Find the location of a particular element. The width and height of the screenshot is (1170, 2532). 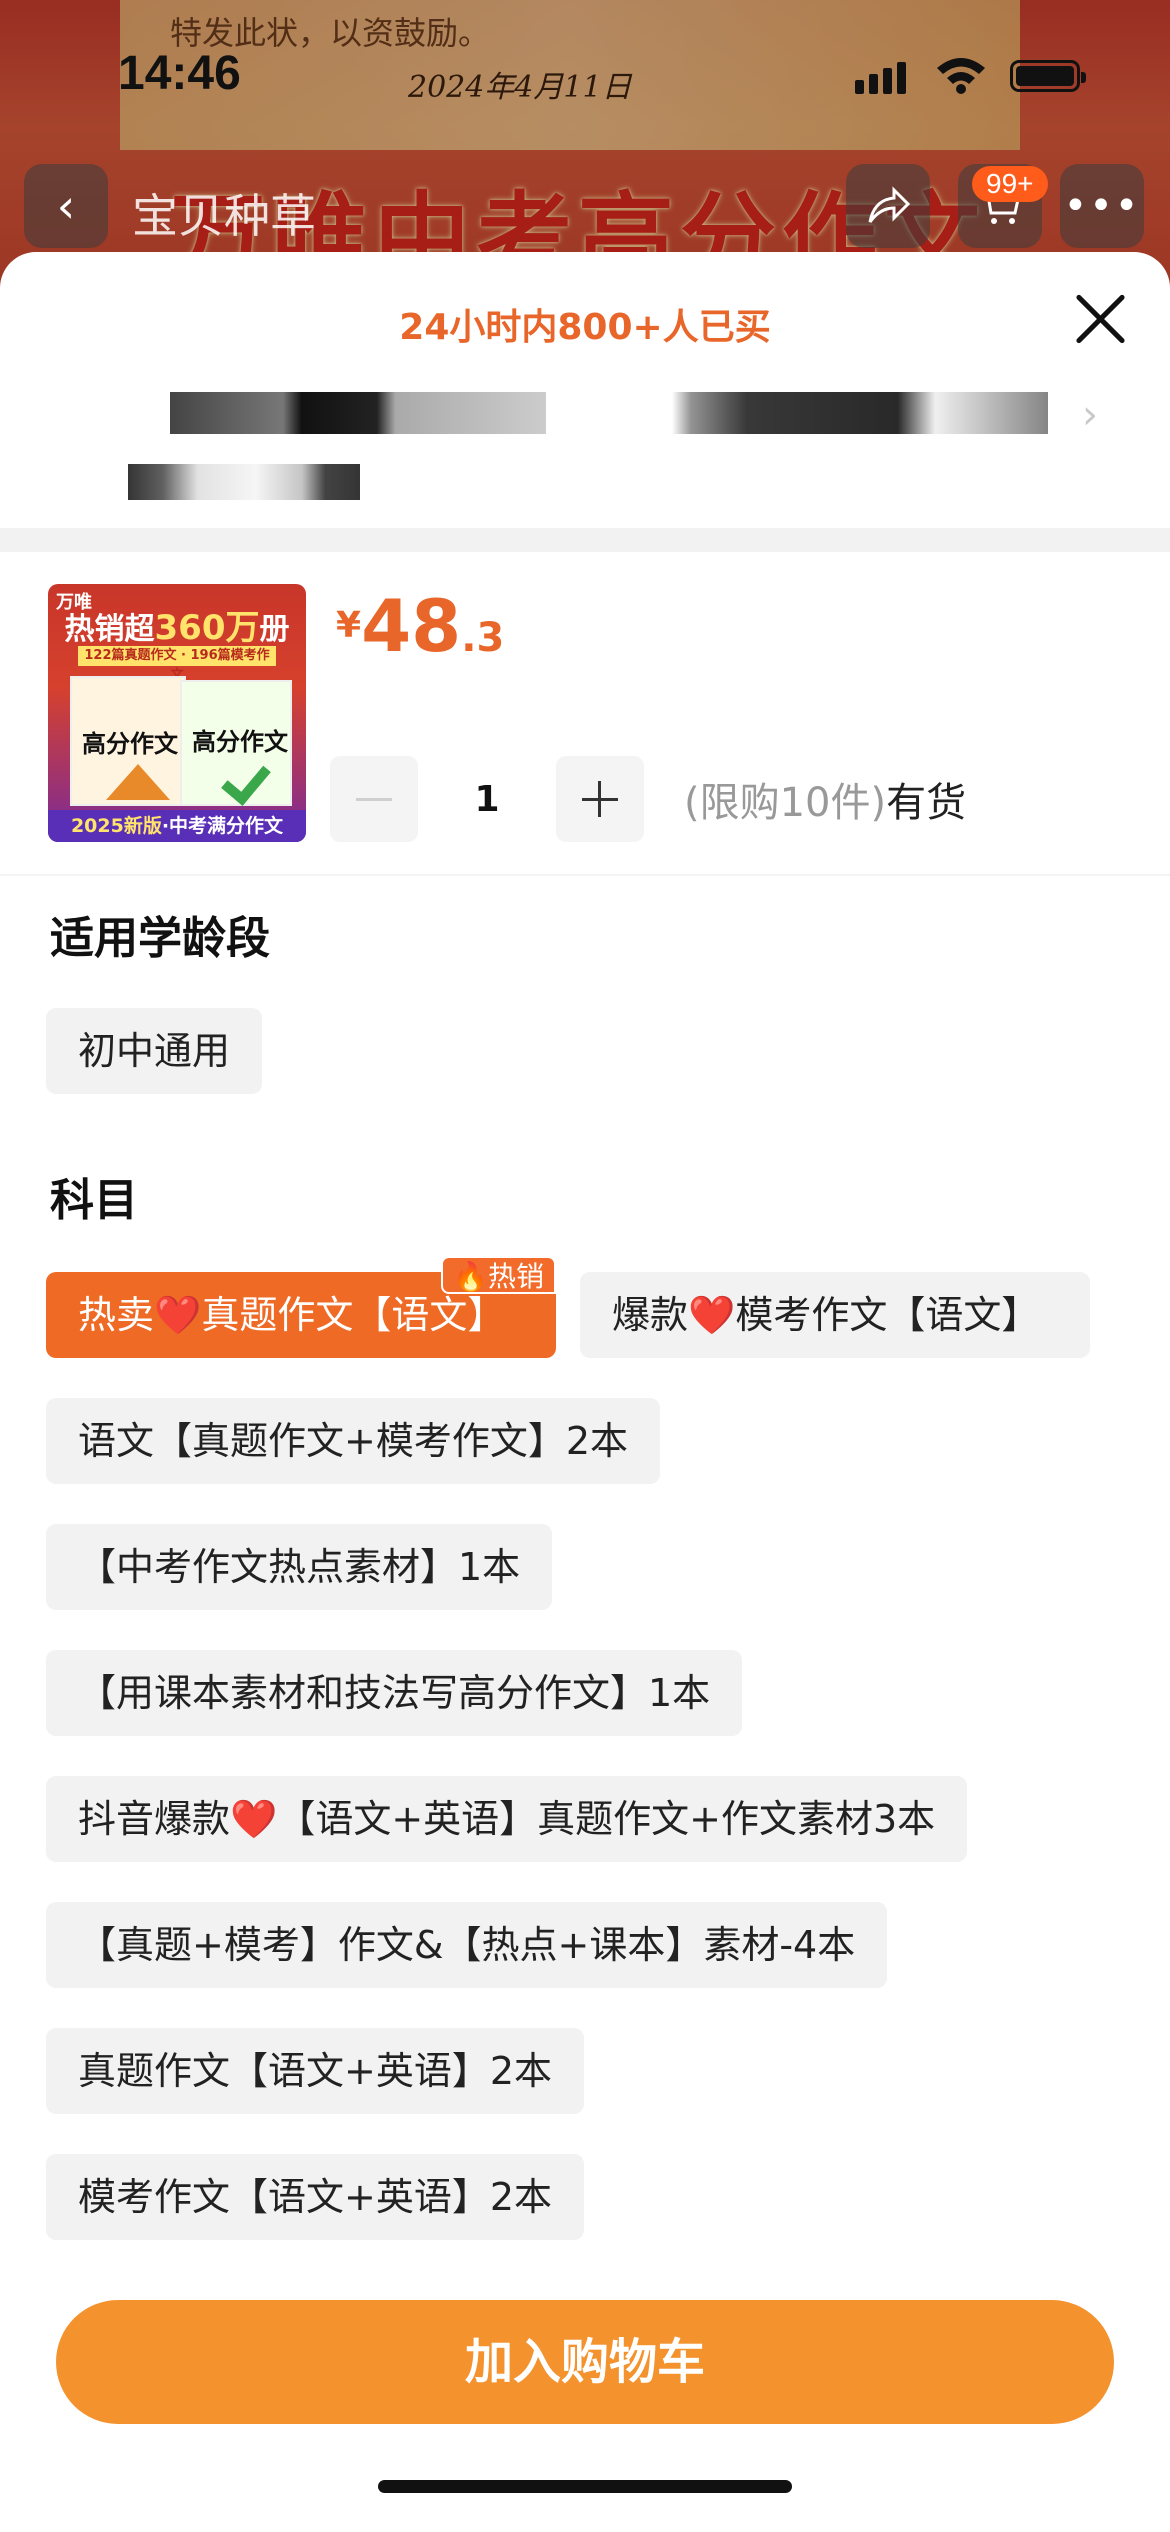

increase-quantity-button is located at coordinates (600, 799).